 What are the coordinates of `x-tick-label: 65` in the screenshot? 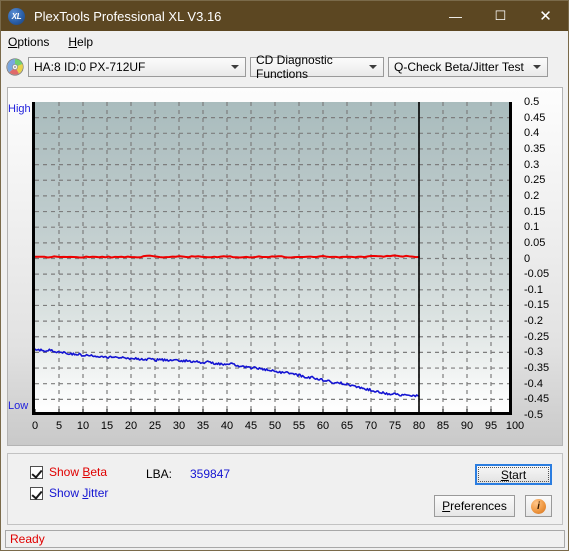 It's located at (347, 426).